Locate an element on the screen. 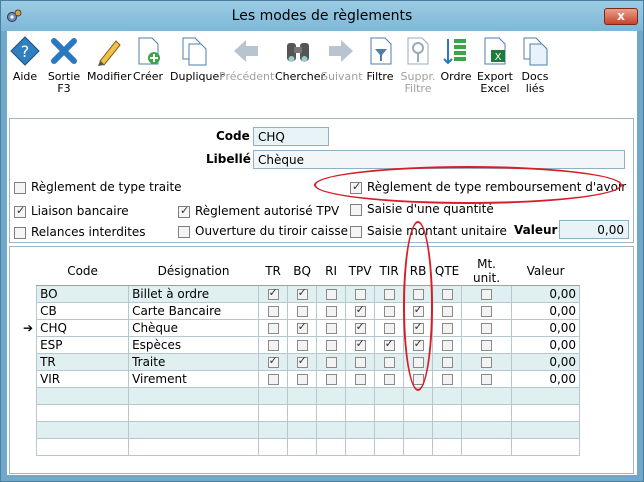 The image size is (644, 482). column-header: BQ is located at coordinates (302, 271).